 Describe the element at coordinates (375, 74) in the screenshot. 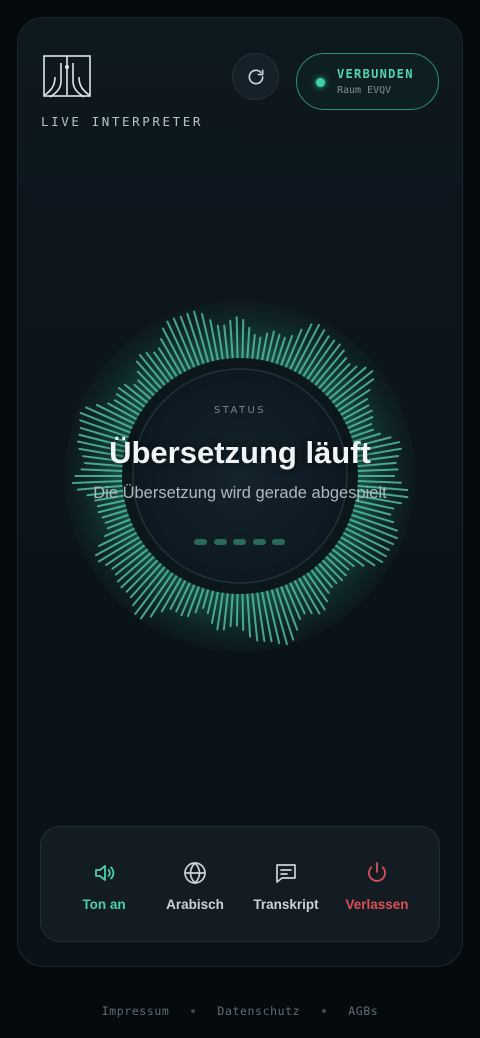

I see `connection-status: VERBUNDEN` at that location.